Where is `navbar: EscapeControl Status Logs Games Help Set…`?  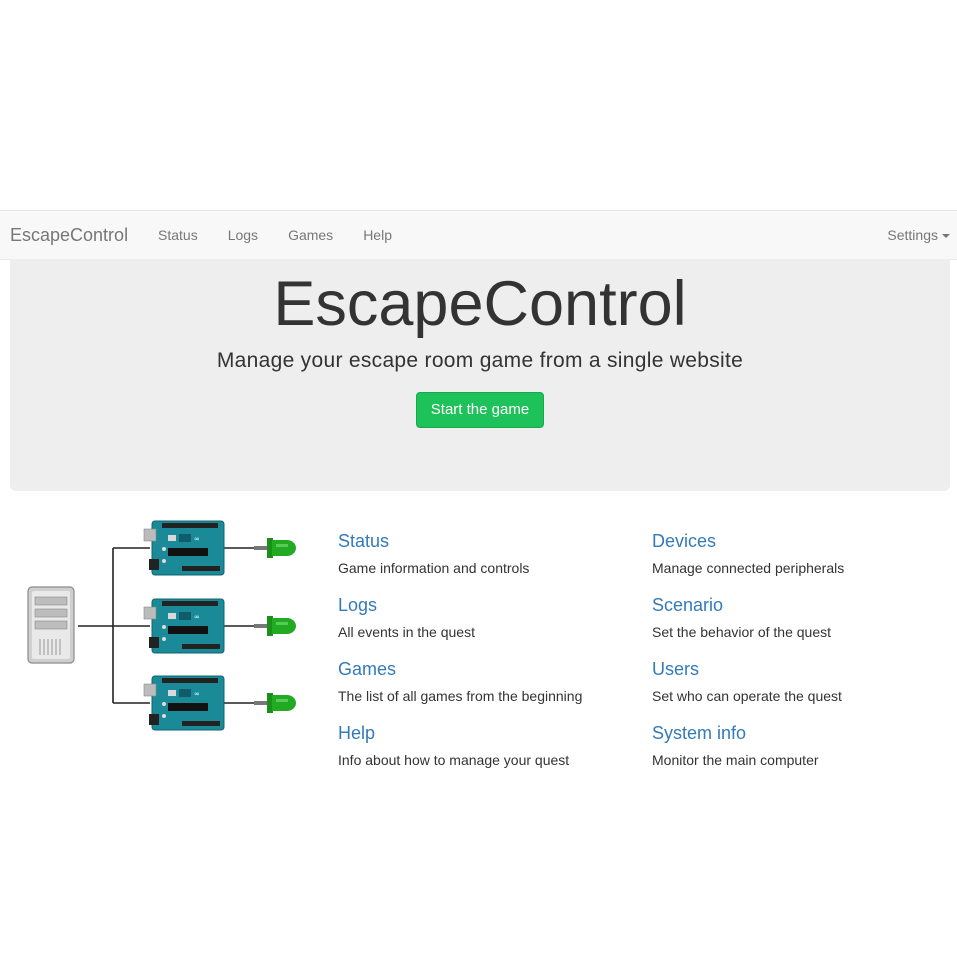
navbar: EscapeControl Status Logs Games Help Set… is located at coordinates (478, 235).